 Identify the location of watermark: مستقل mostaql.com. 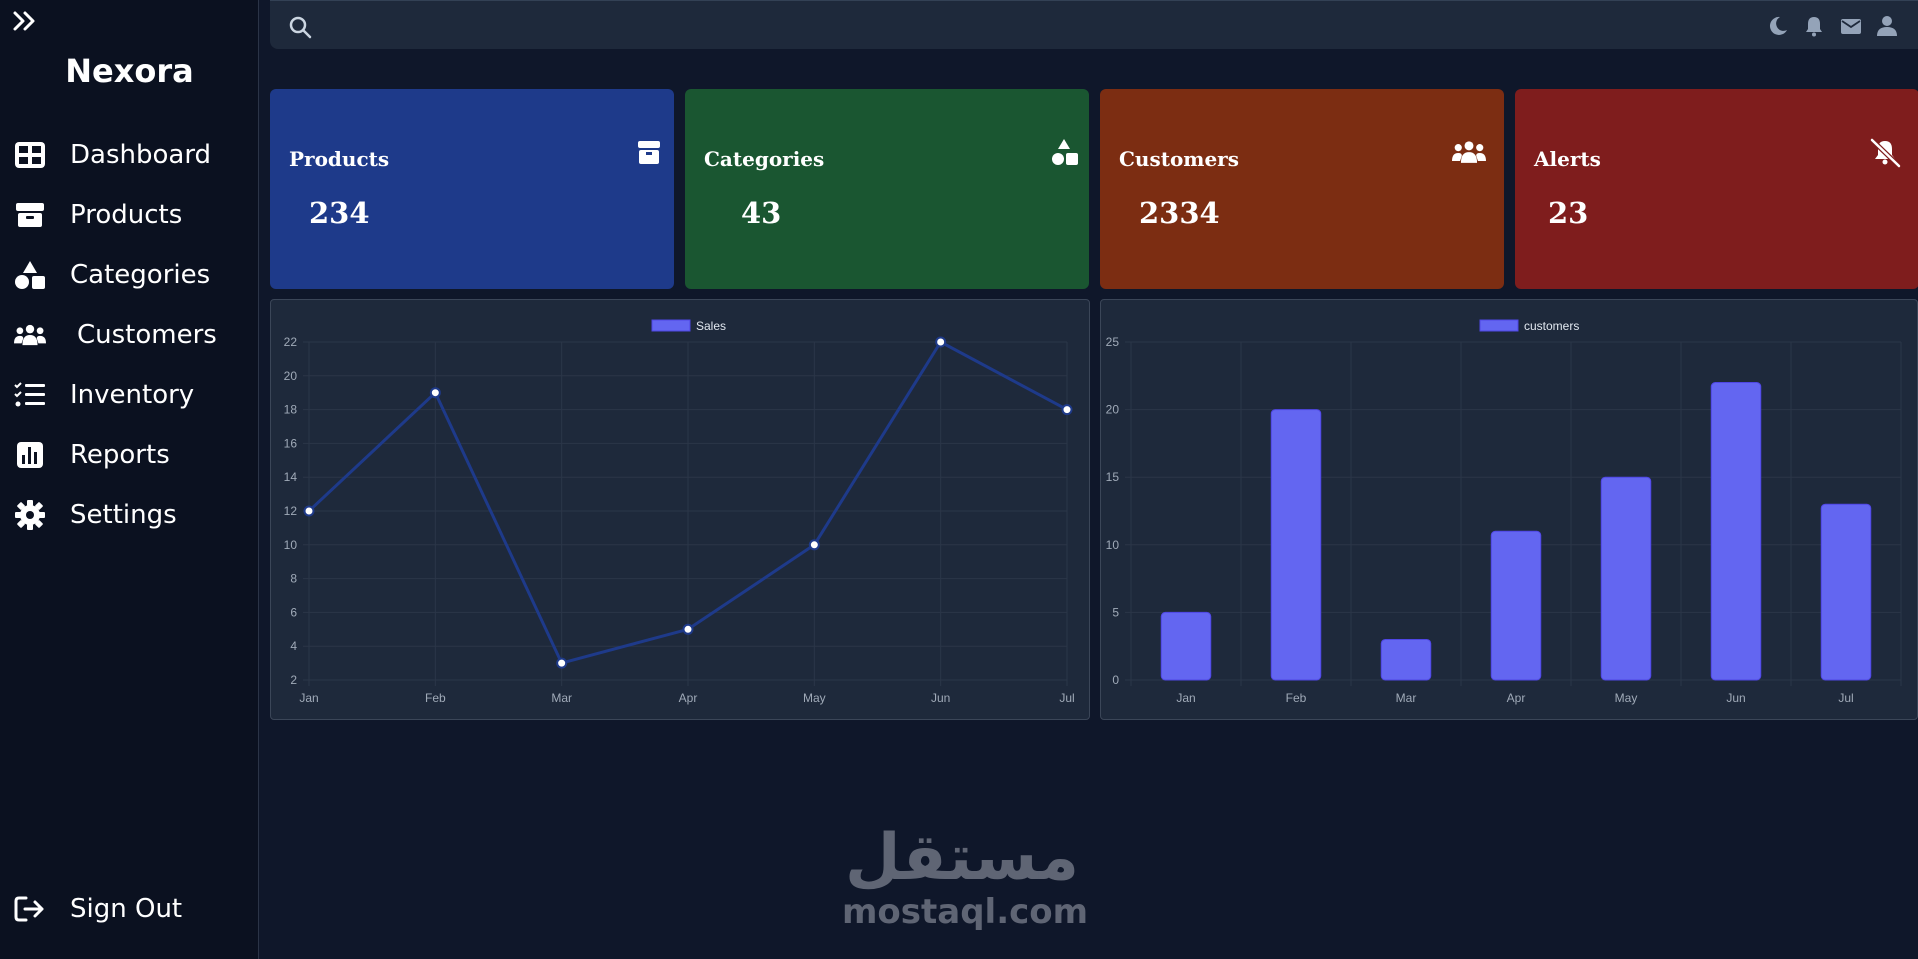
(965, 881).